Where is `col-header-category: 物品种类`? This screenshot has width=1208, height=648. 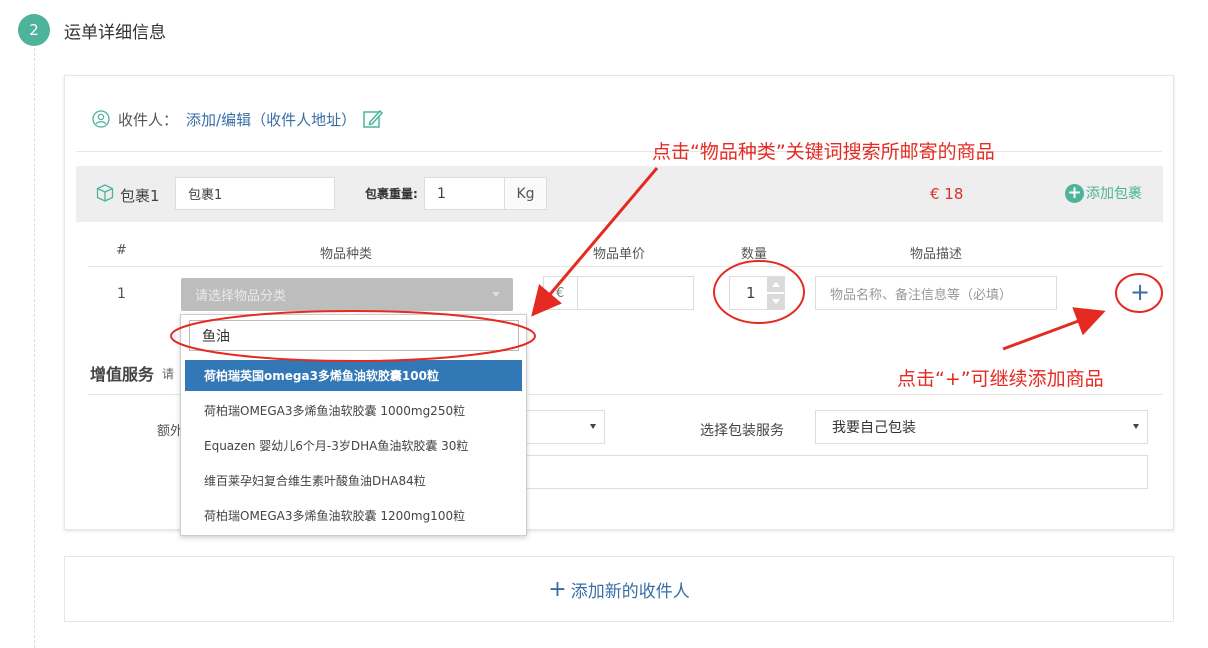 col-header-category: 物品种类 is located at coordinates (346, 254).